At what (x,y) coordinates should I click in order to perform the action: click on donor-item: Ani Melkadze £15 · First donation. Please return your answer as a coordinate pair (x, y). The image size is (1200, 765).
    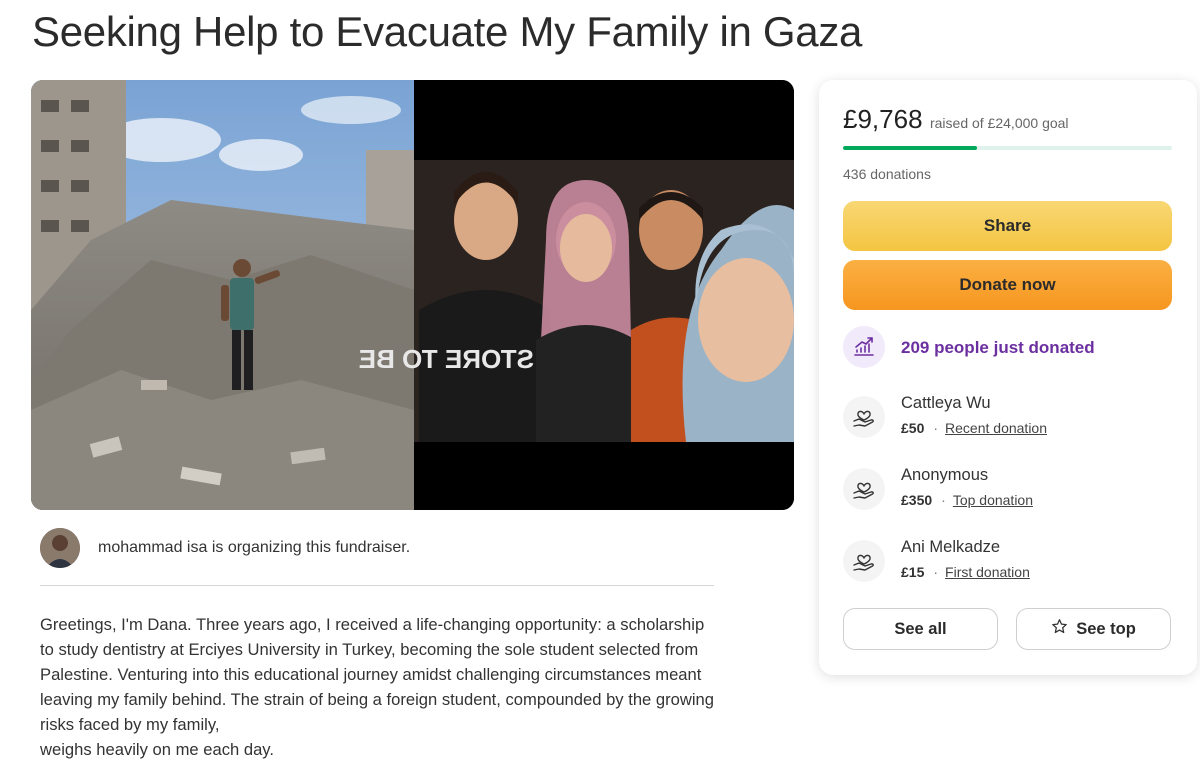
    Looking at the image, I should click on (1008, 563).